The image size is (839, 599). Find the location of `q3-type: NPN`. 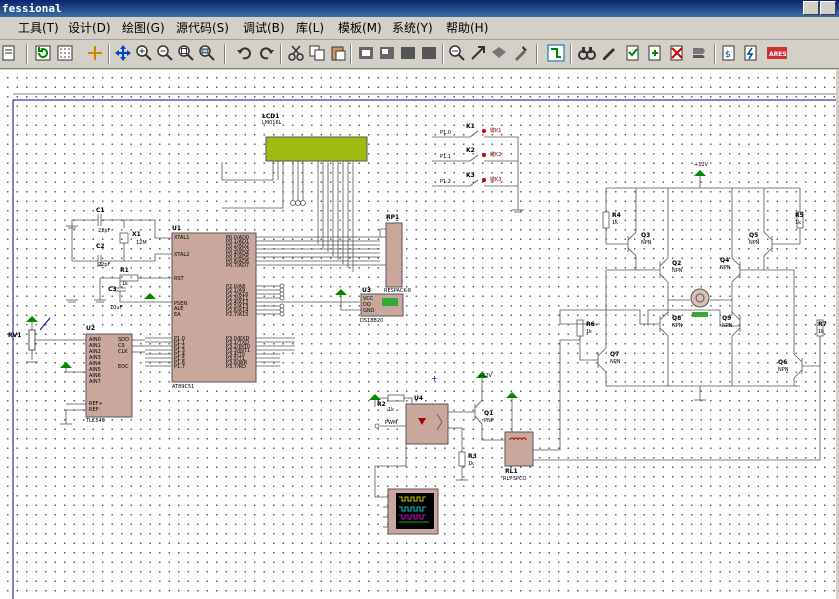

q3-type: NPN is located at coordinates (646, 243).